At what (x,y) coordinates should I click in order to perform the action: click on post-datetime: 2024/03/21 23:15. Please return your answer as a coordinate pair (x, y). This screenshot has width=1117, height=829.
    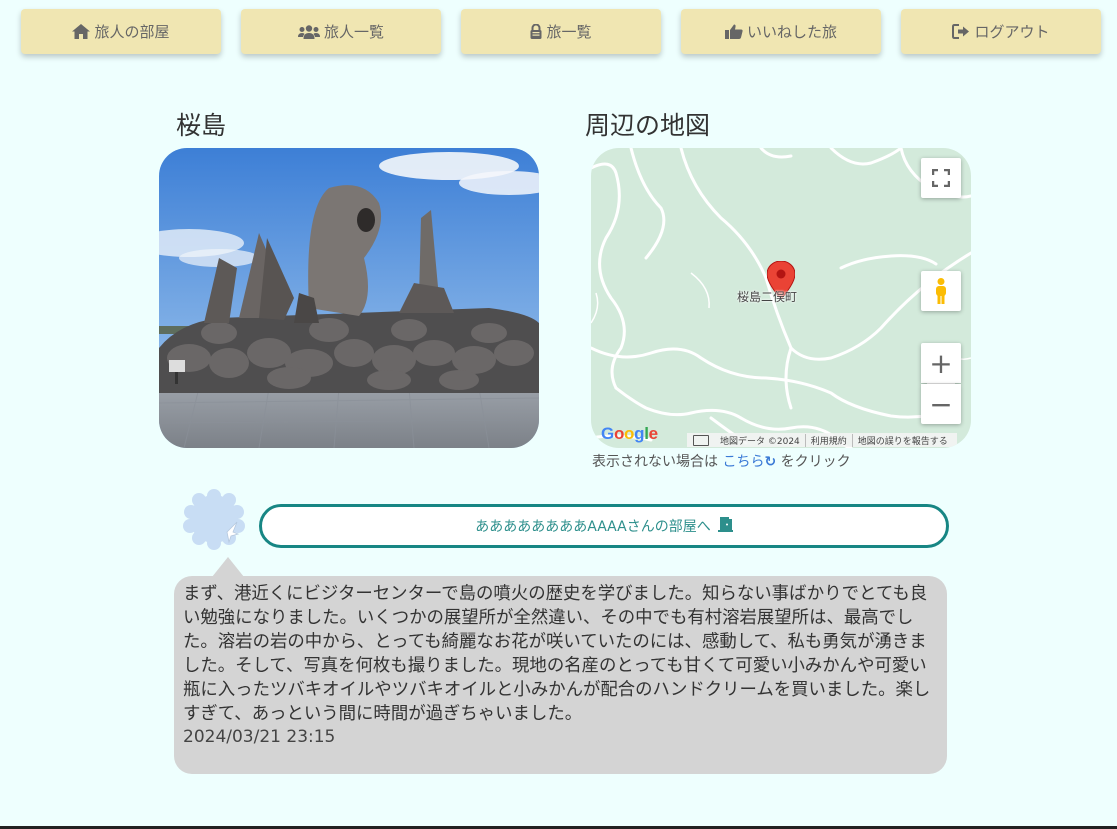
    Looking at the image, I should click on (259, 737).